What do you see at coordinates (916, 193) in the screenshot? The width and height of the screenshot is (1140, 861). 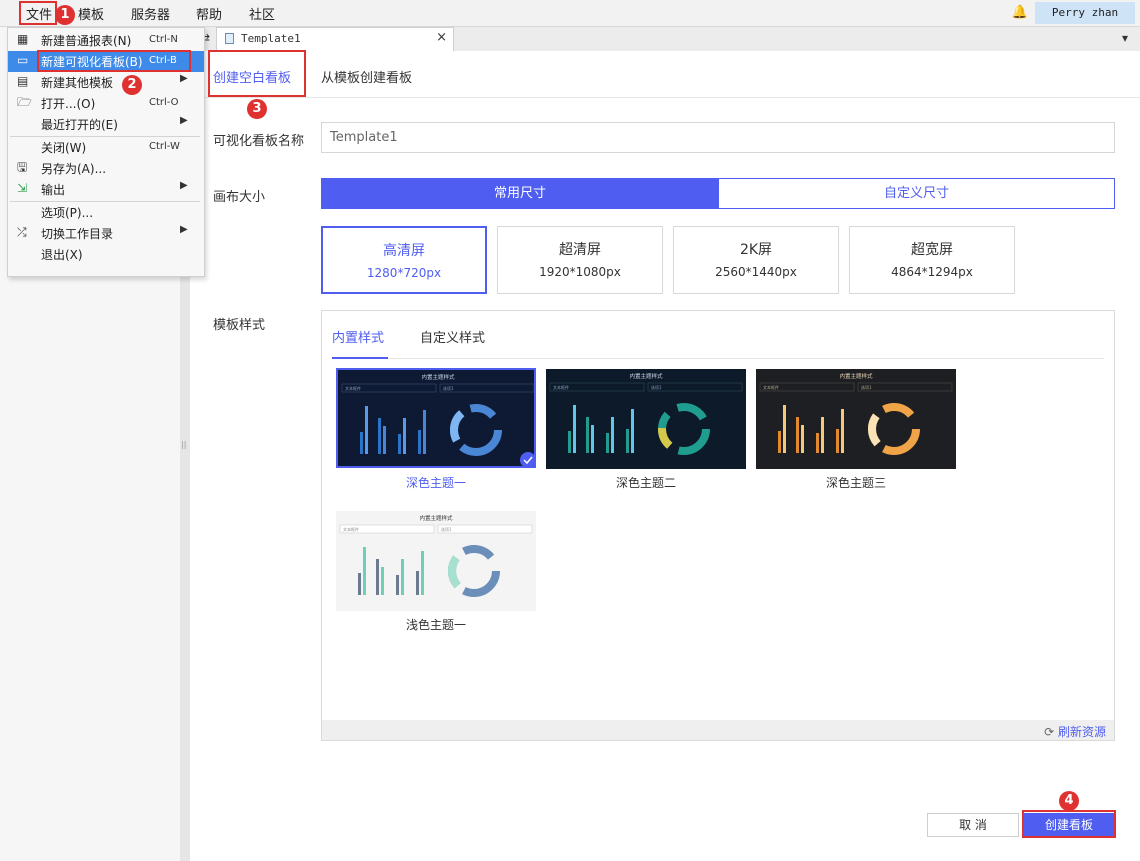 I see `tab-custom-size: 自定义尺寸` at bounding box center [916, 193].